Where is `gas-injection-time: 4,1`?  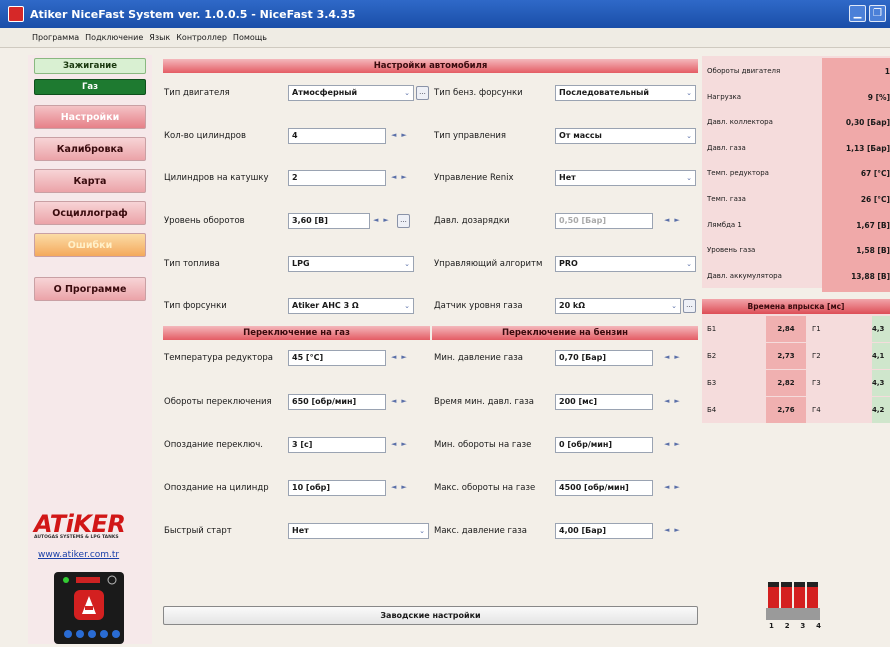 gas-injection-time: 4,1 is located at coordinates (881, 356).